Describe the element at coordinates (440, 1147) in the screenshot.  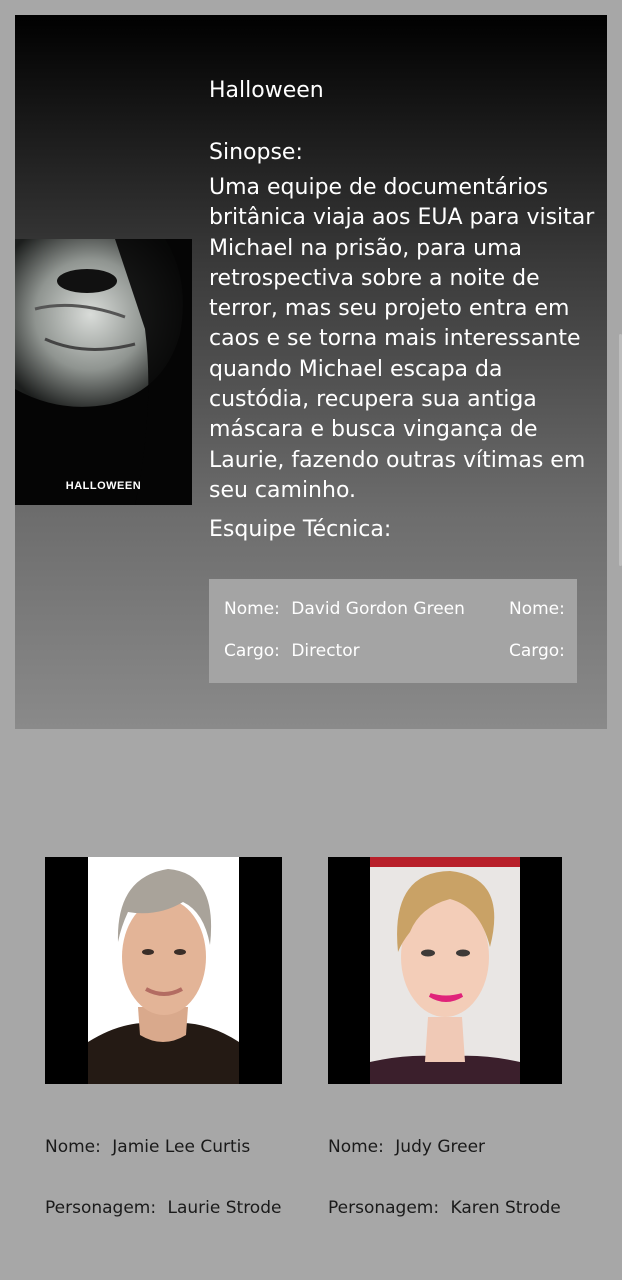
I see `cast-name-value: Judy Greer` at that location.